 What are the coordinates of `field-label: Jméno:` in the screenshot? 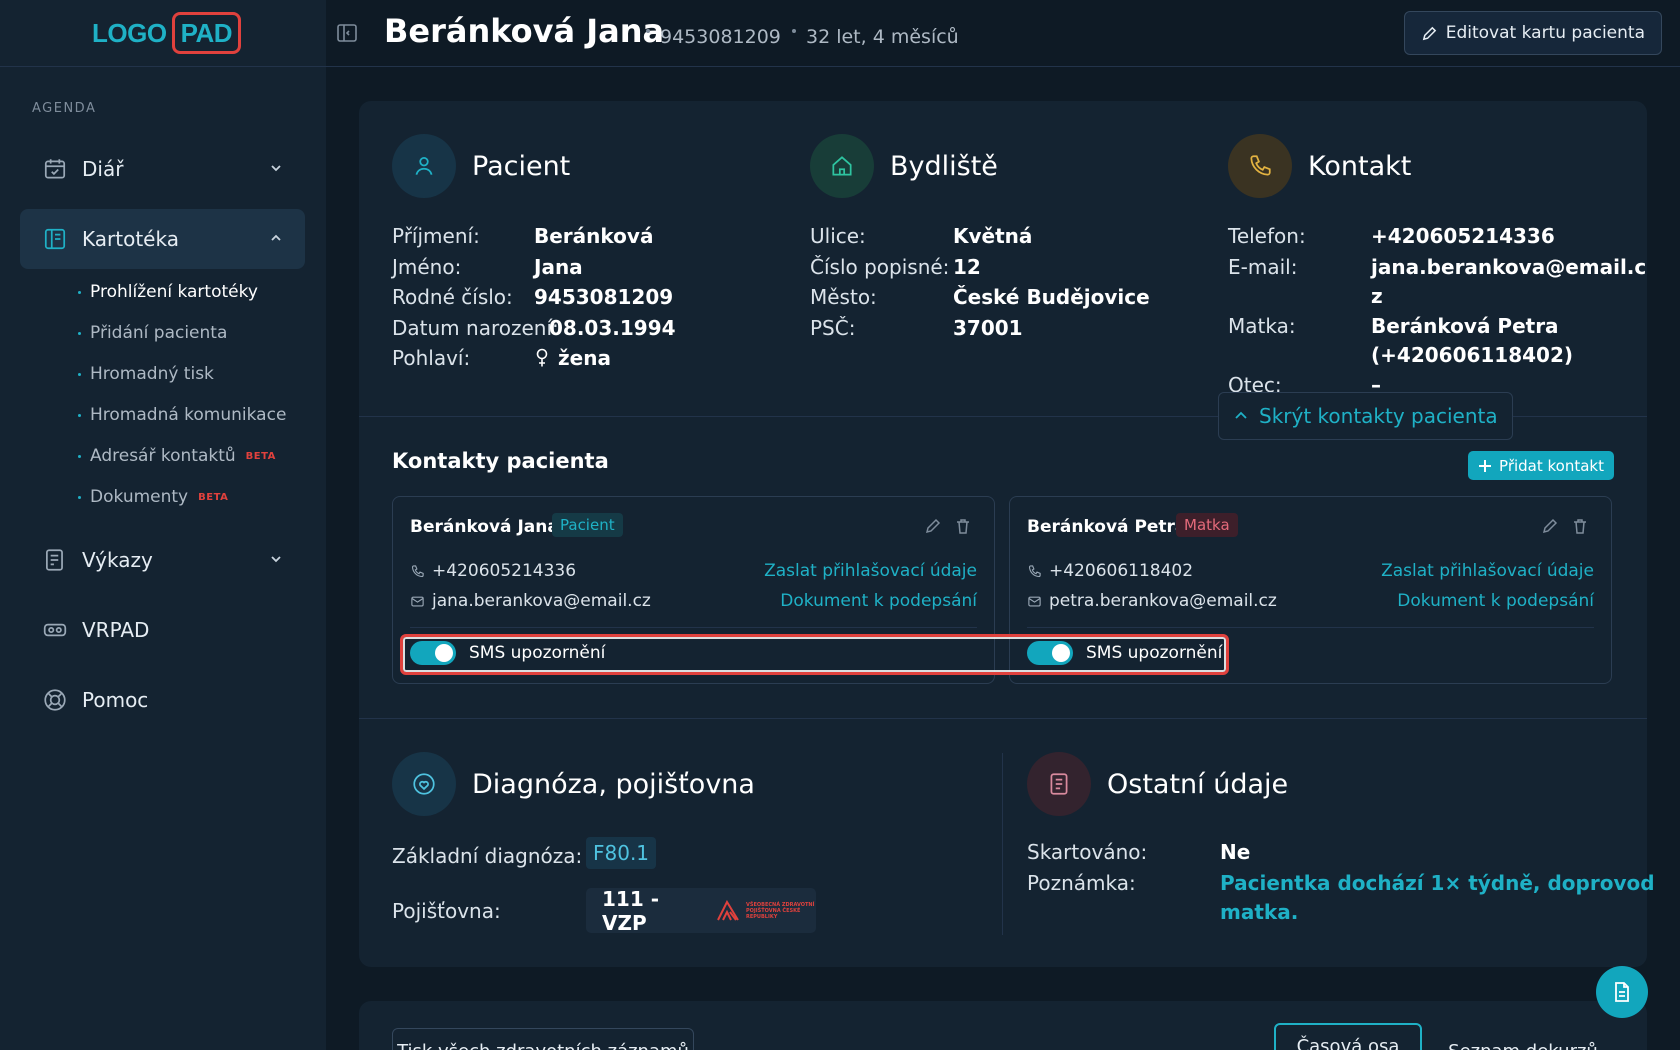 It's located at (427, 267).